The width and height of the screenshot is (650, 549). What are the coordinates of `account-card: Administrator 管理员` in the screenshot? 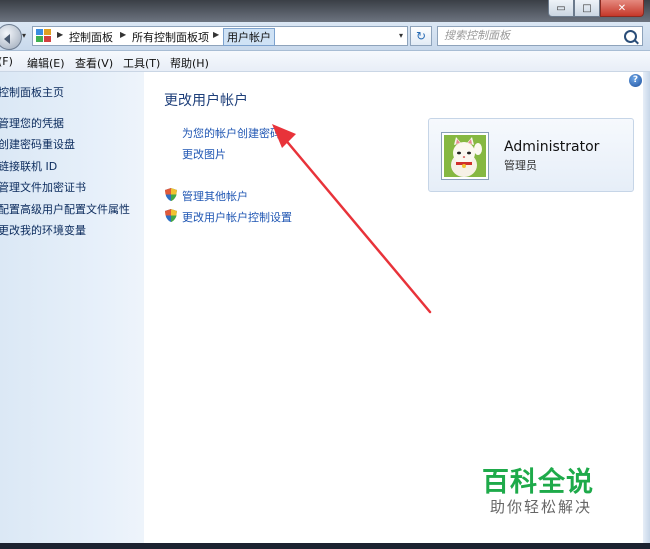 It's located at (531, 155).